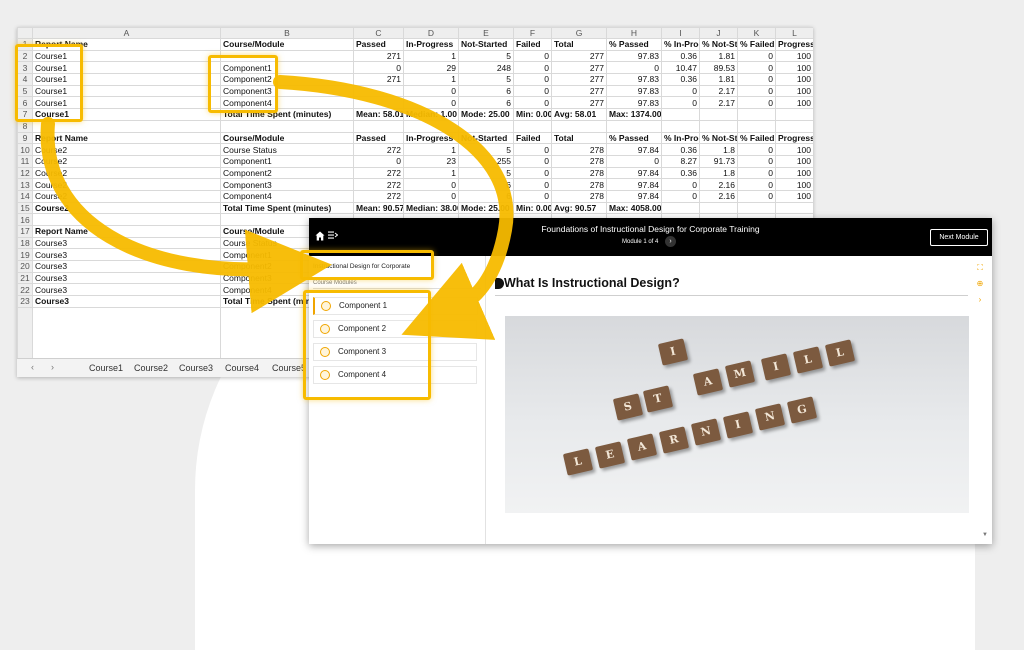  Describe the element at coordinates (186, 215) in the screenshot. I see `arrow-course-to-title` at that location.